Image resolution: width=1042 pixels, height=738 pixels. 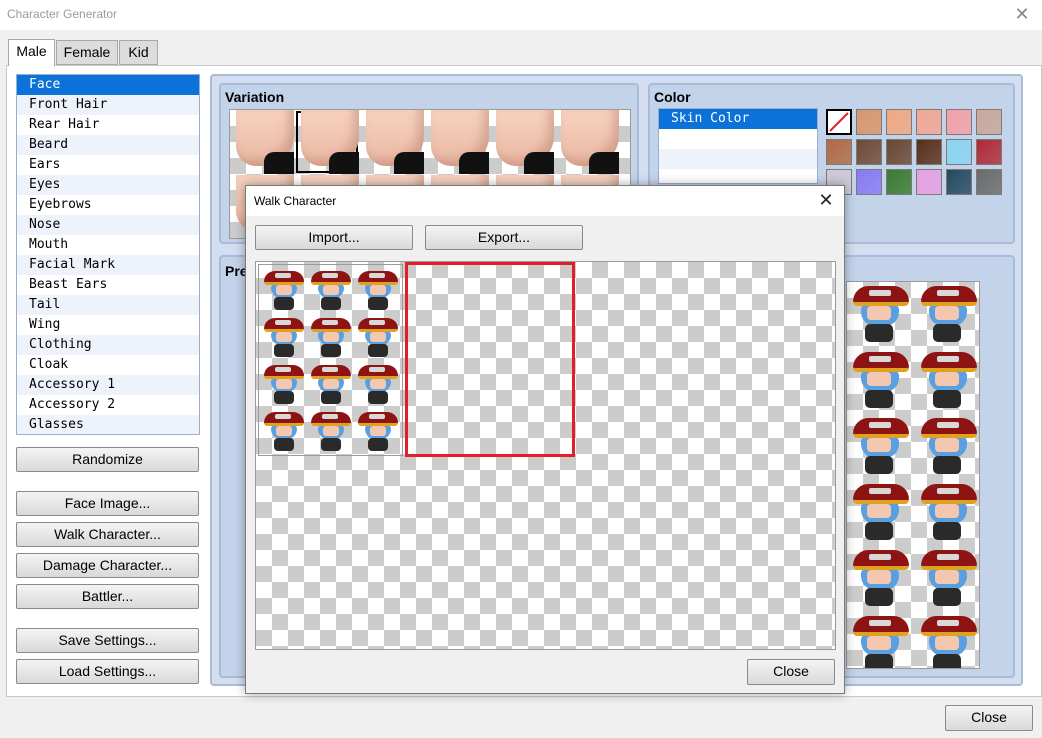 What do you see at coordinates (295, 201) in the screenshot?
I see `dialog-title: Walk Character` at bounding box center [295, 201].